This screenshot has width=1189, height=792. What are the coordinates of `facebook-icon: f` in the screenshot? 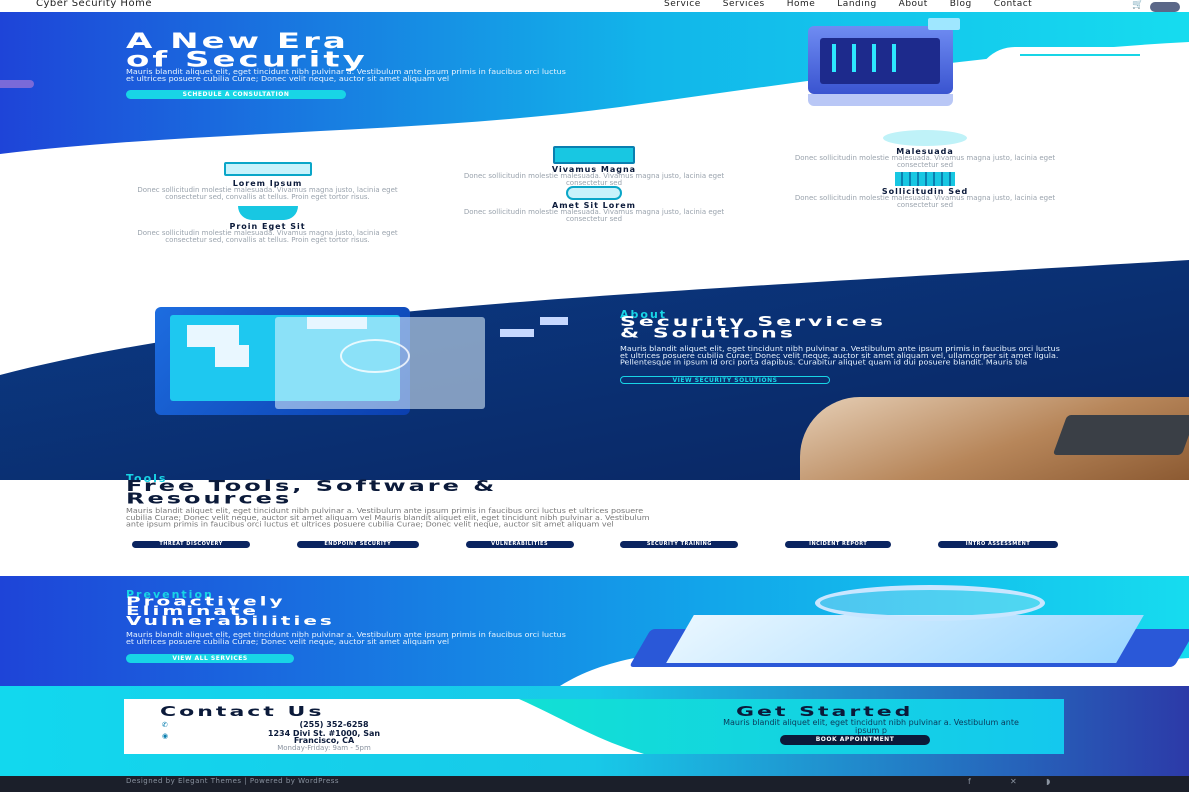 It's located at (969, 781).